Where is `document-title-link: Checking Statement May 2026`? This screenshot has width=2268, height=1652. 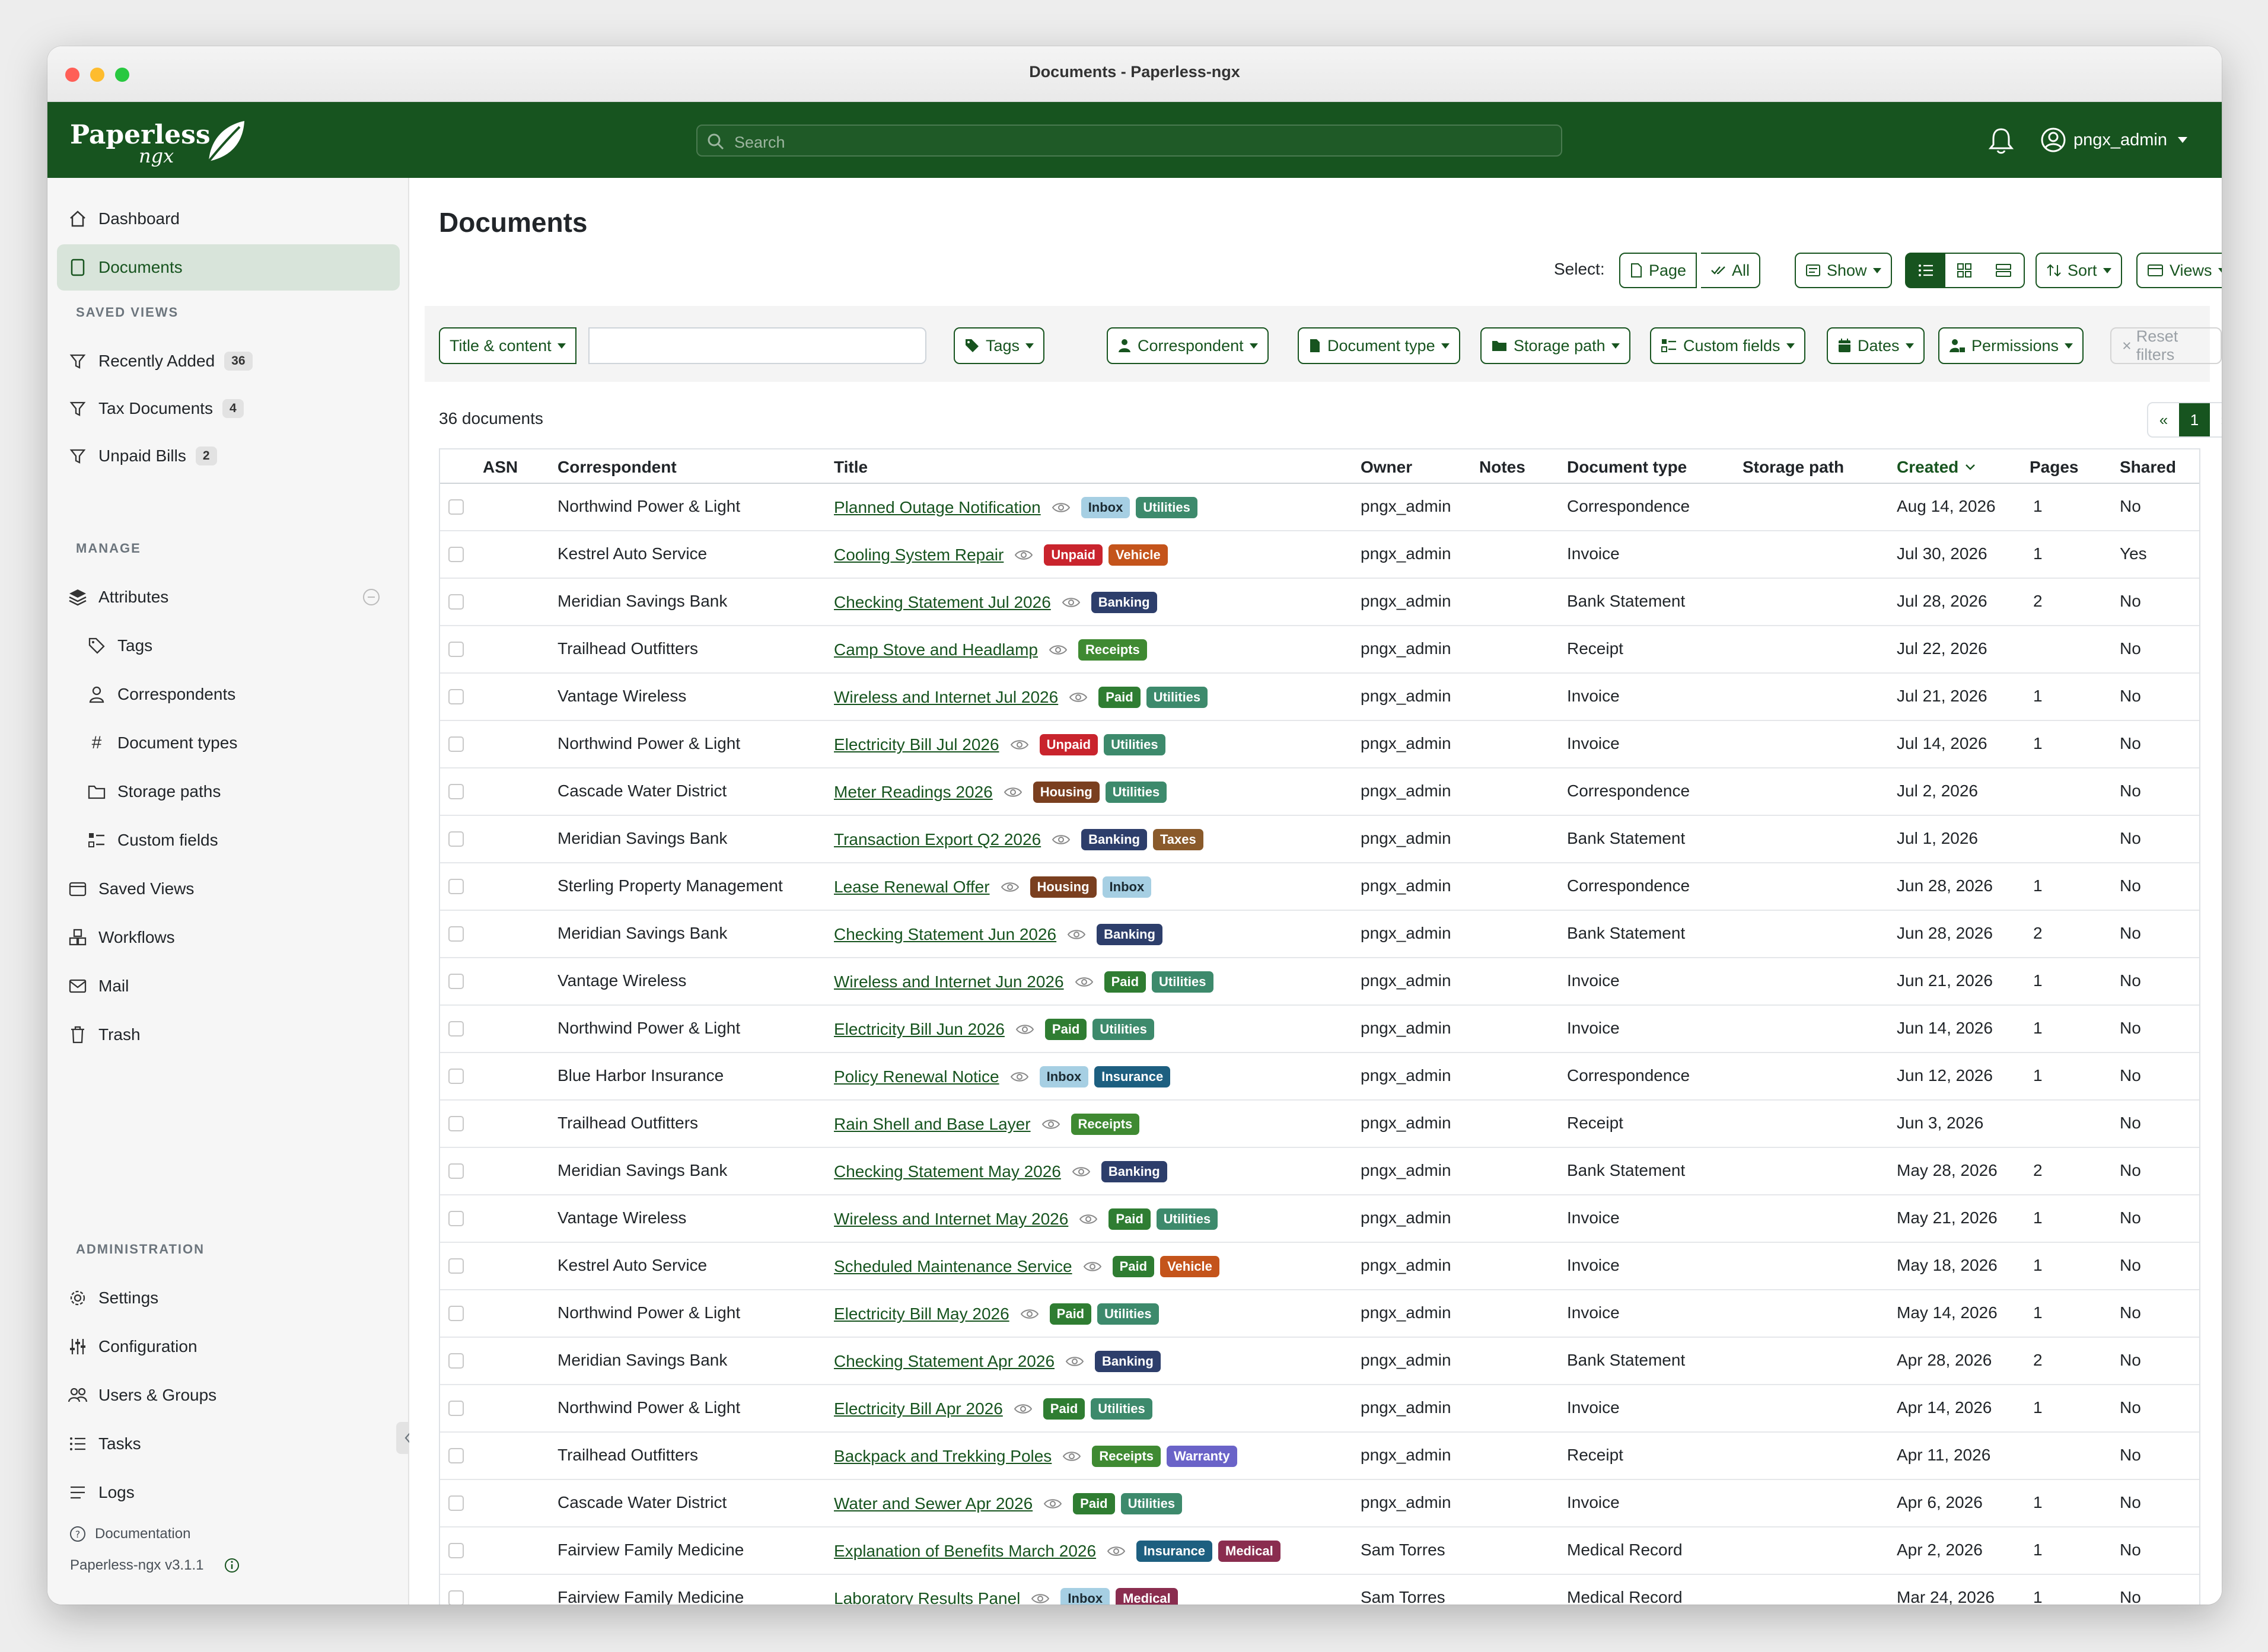 document-title-link: Checking Statement May 2026 is located at coordinates (947, 1171).